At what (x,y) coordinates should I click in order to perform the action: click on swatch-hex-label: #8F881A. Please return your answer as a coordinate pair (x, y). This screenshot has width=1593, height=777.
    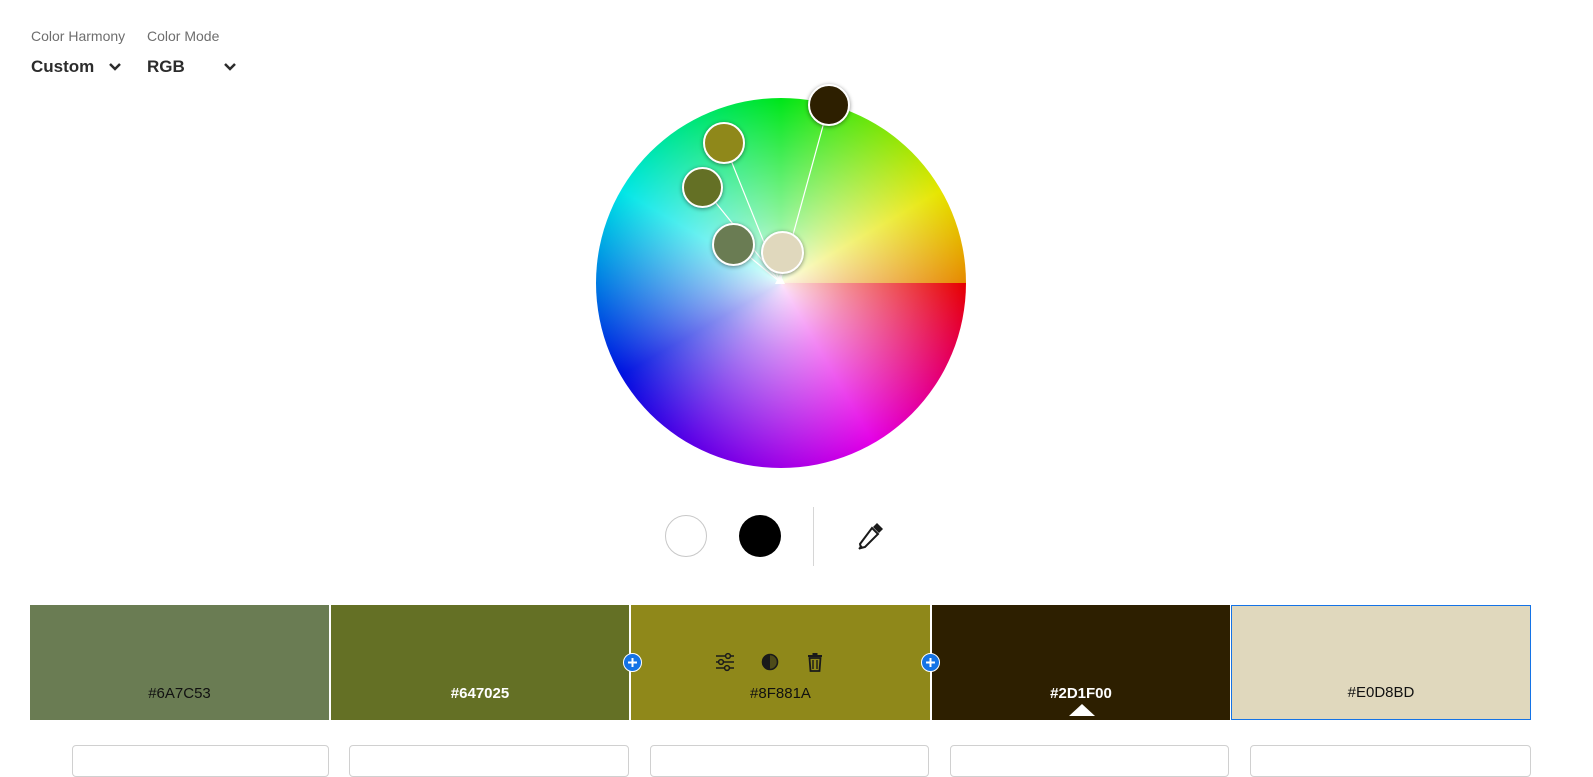
    Looking at the image, I should click on (780, 693).